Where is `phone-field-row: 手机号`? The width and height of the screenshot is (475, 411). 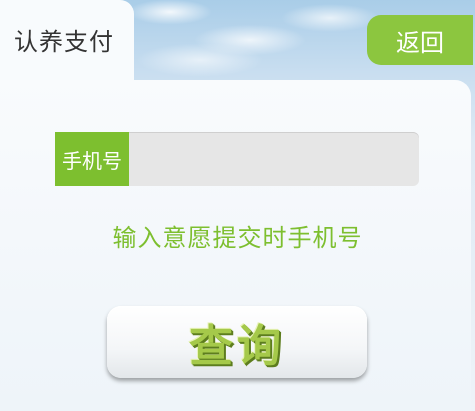
phone-field-row: 手机号 is located at coordinates (237, 159).